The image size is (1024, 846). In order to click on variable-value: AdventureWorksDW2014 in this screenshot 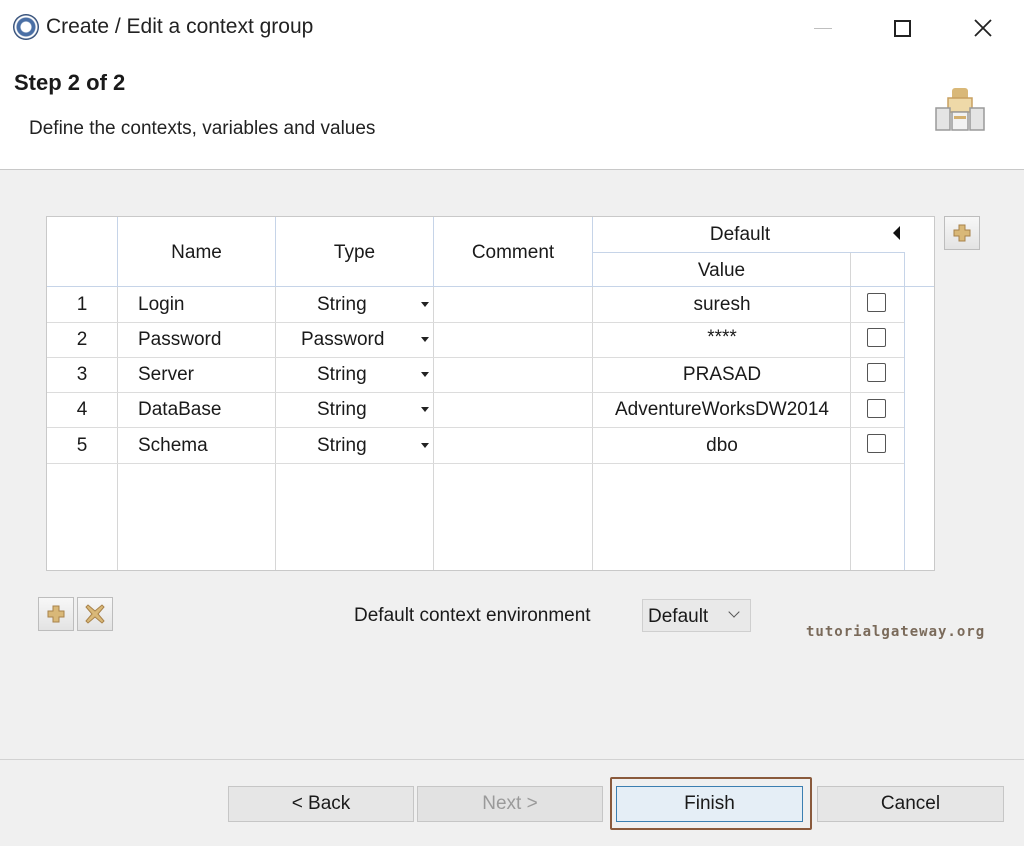, I will do `click(722, 410)`.